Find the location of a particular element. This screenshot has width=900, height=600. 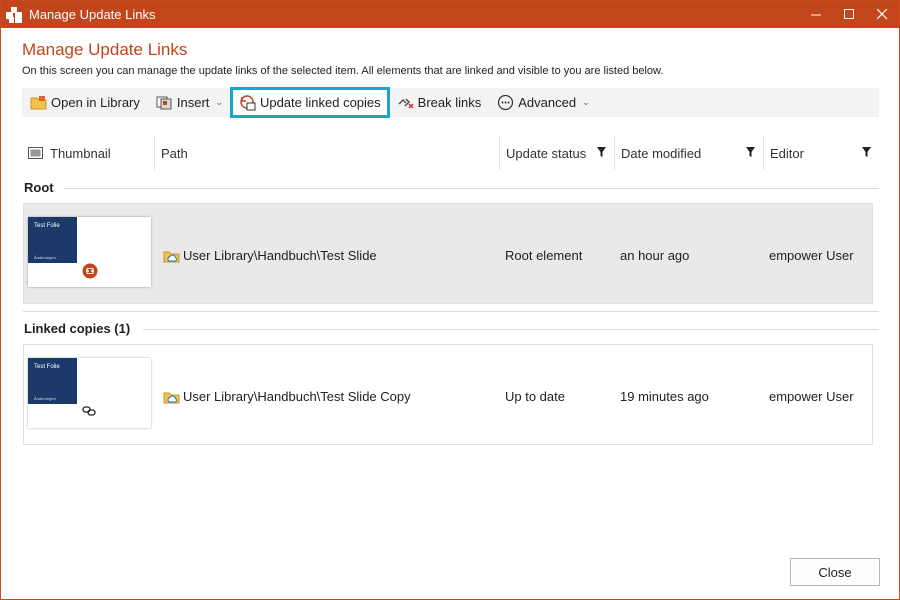

update-status-cell: Root element is located at coordinates (544, 255).